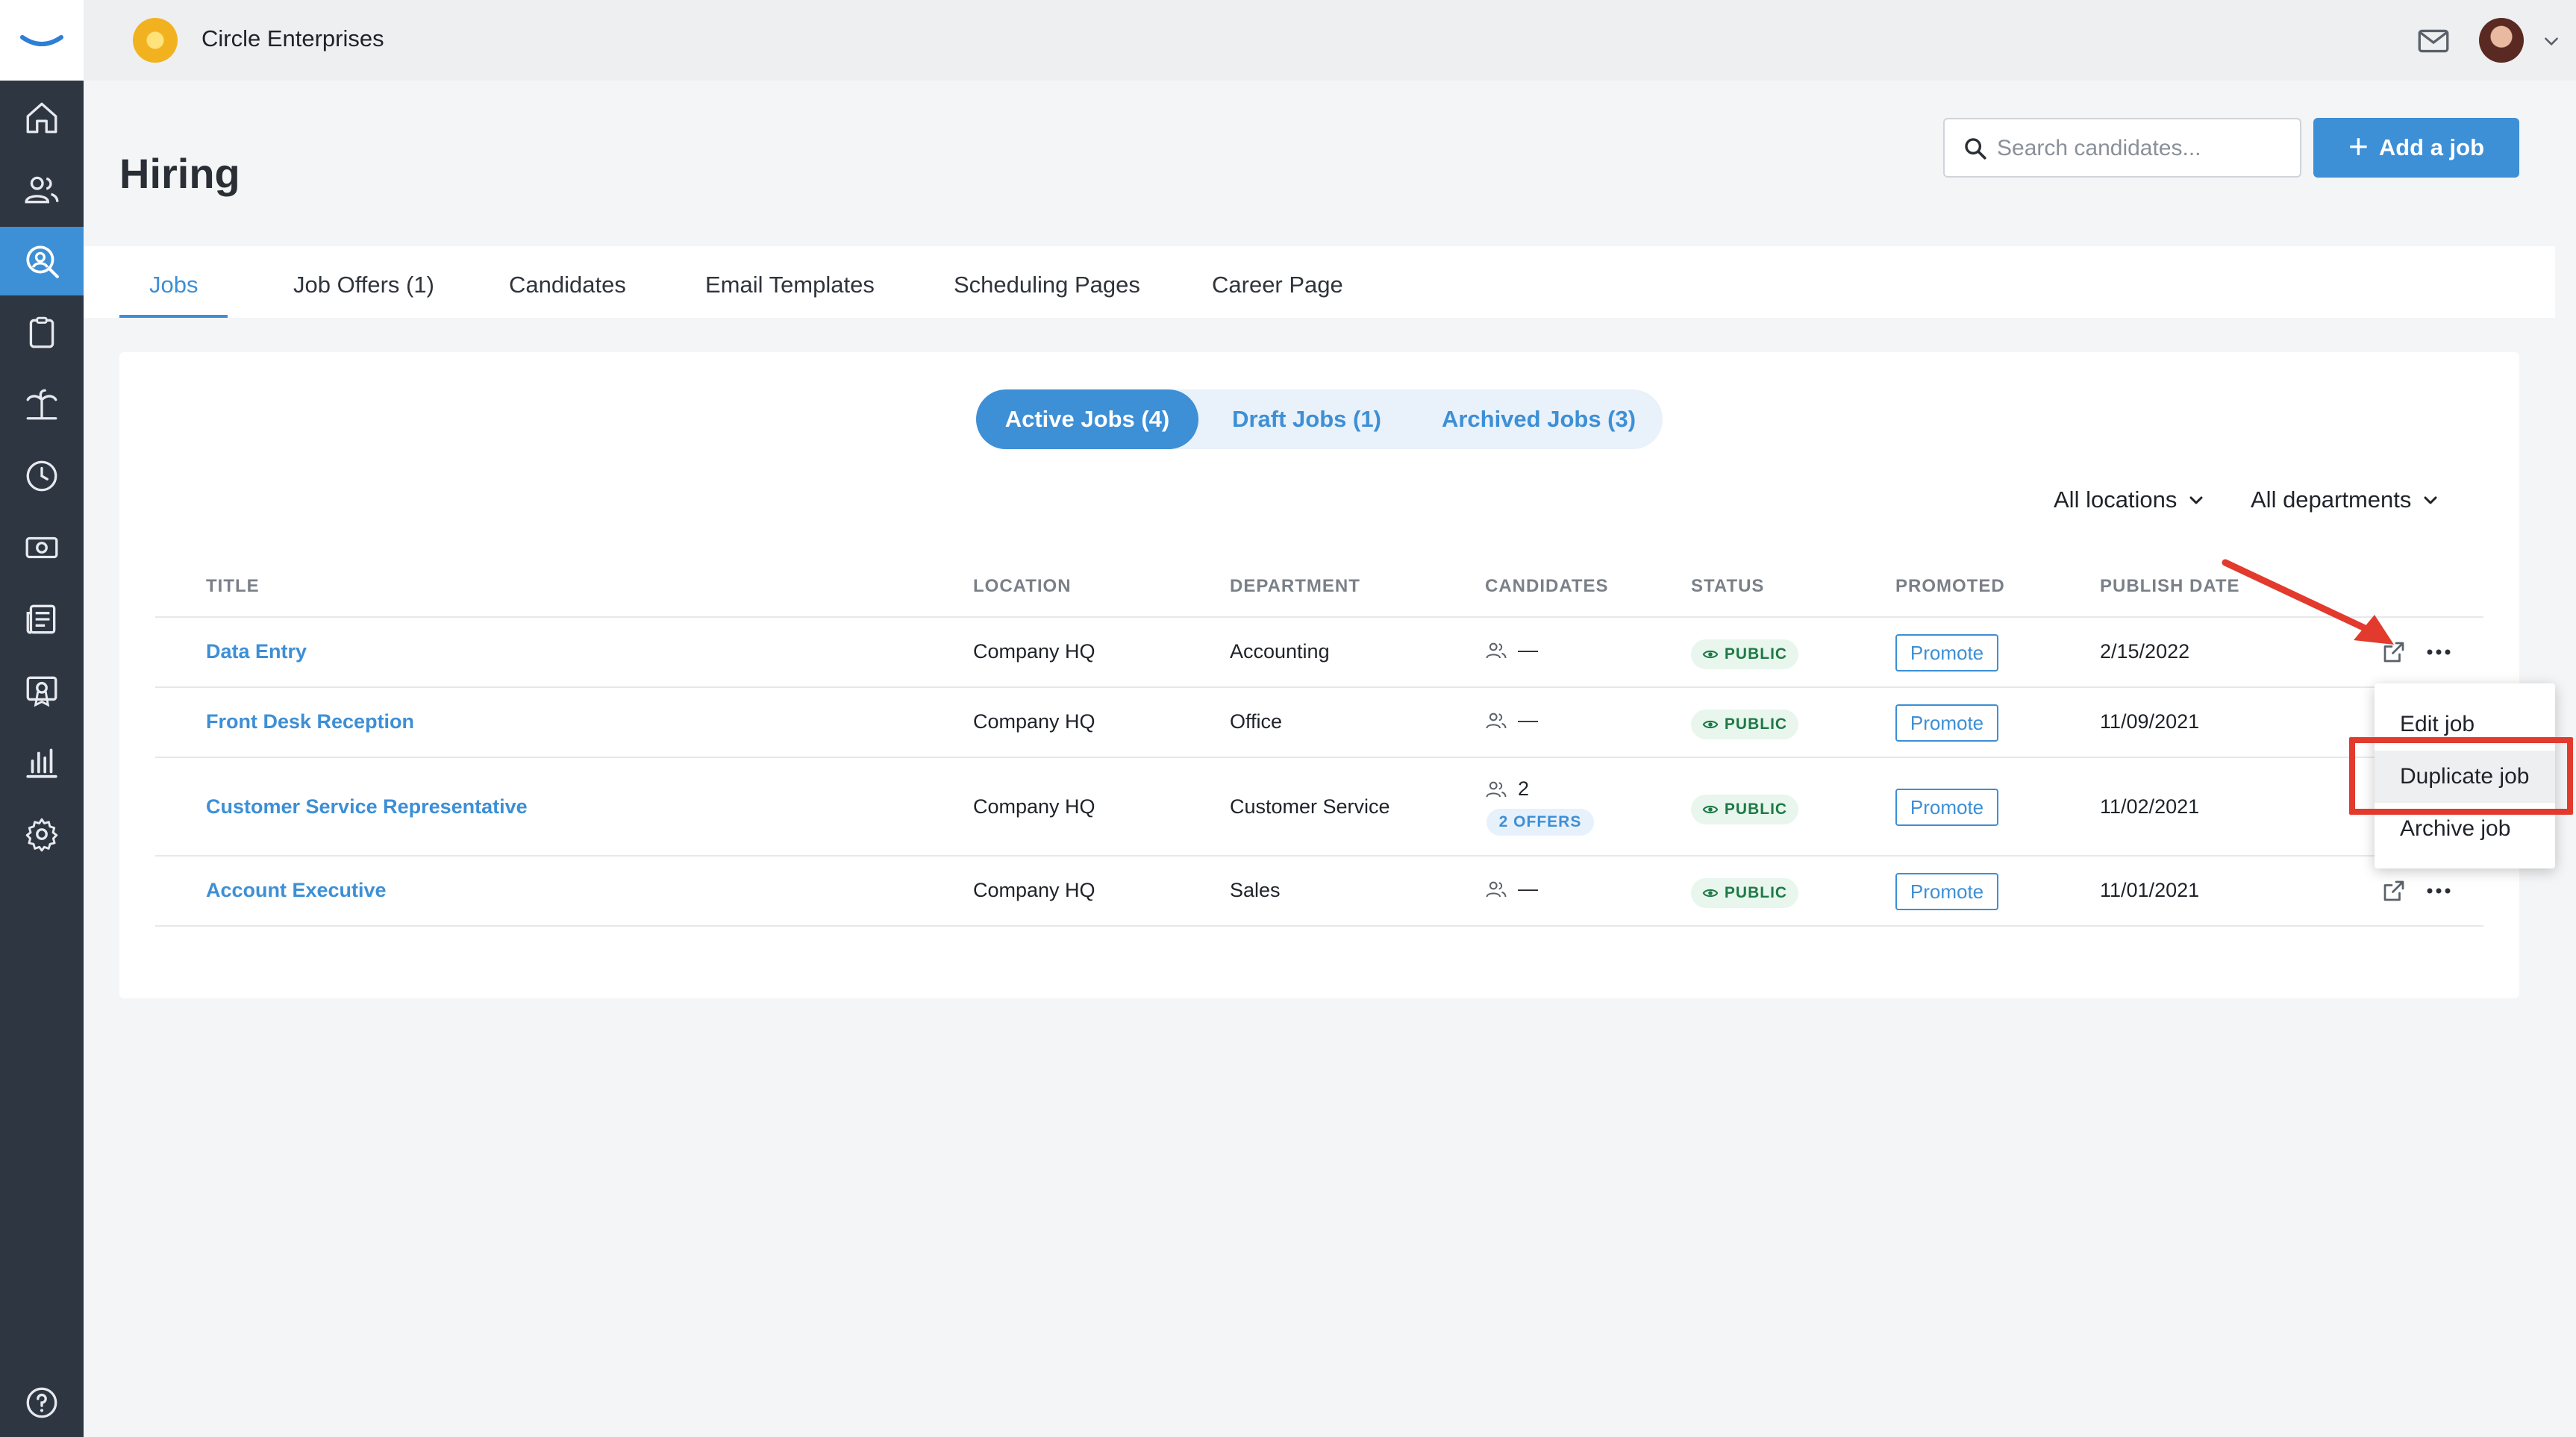 The image size is (2576, 1437). I want to click on time-off-icon, so click(41, 404).